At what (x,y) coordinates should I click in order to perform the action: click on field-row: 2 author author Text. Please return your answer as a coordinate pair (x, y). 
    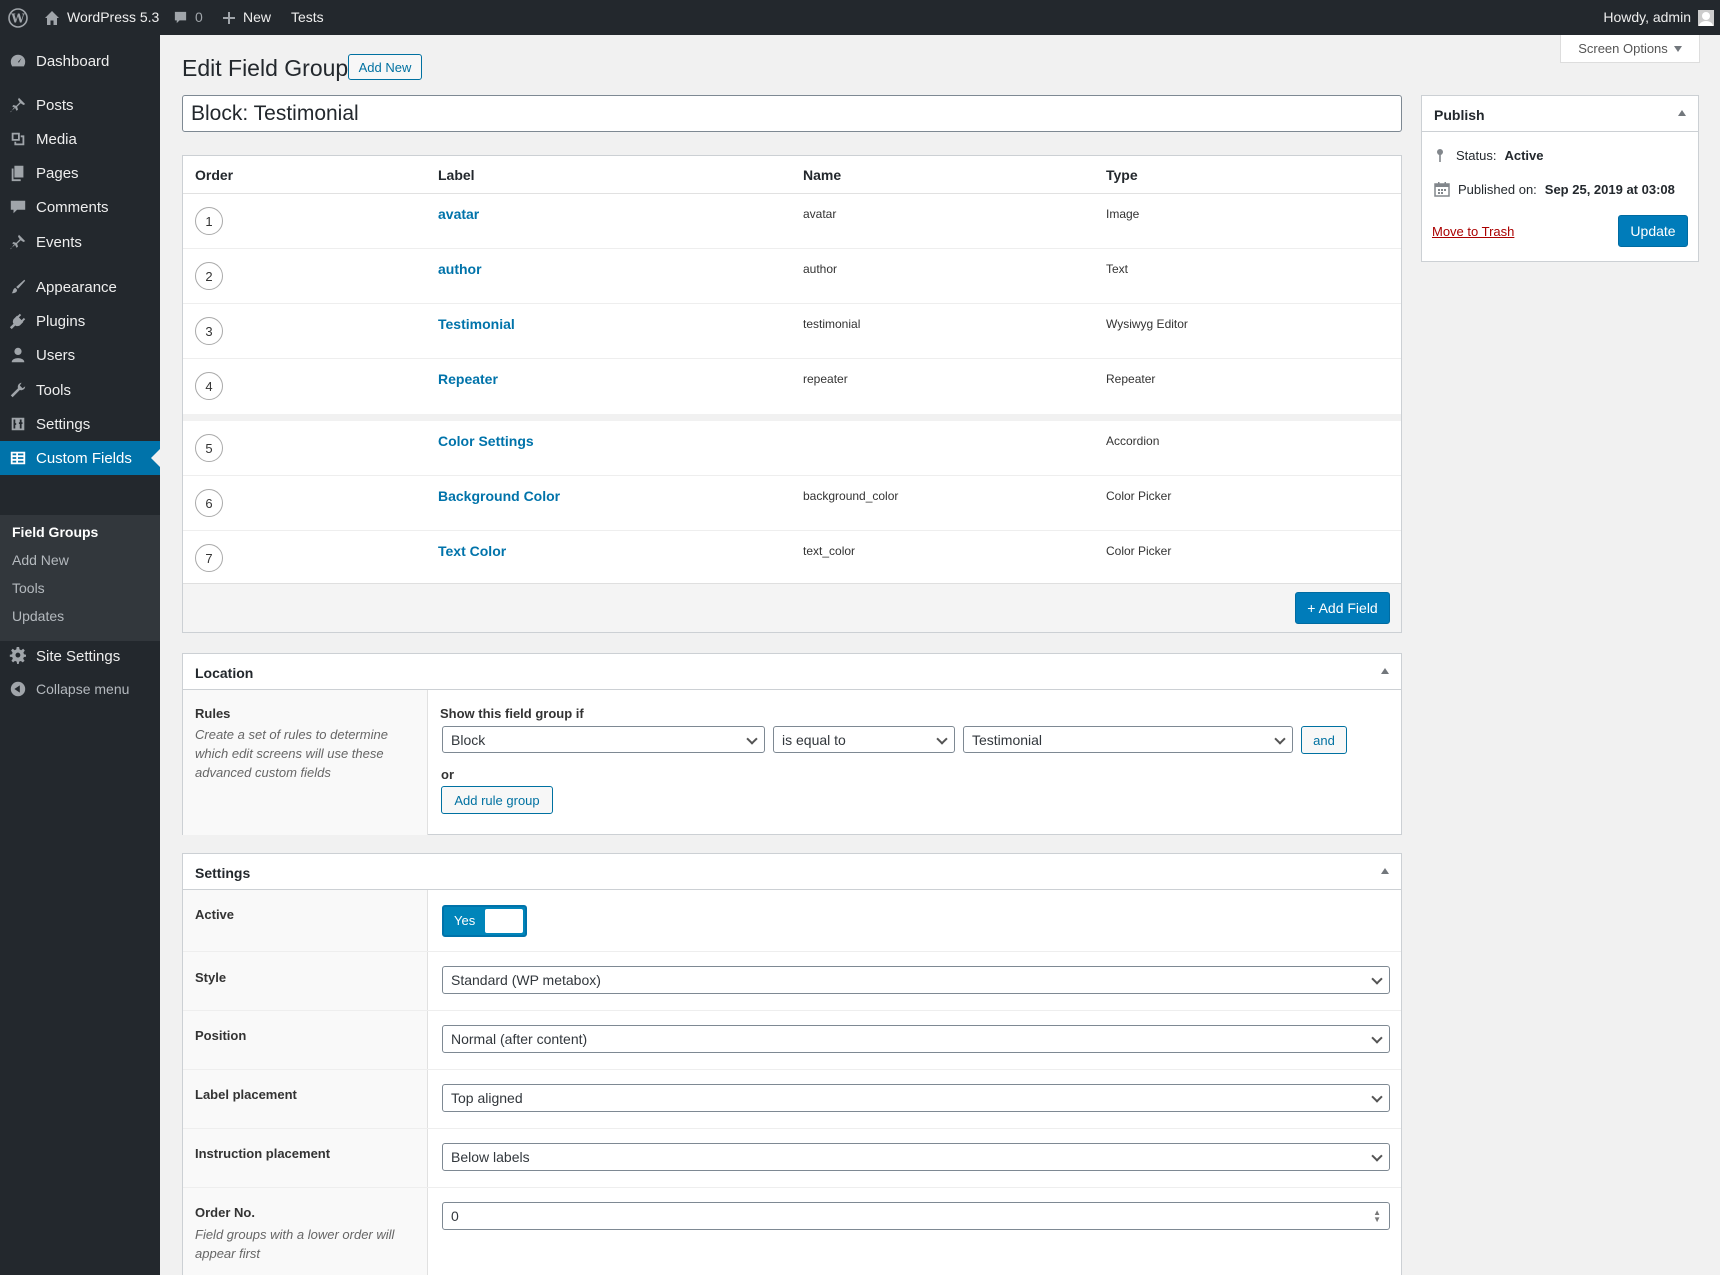
    Looking at the image, I should click on (792, 276).